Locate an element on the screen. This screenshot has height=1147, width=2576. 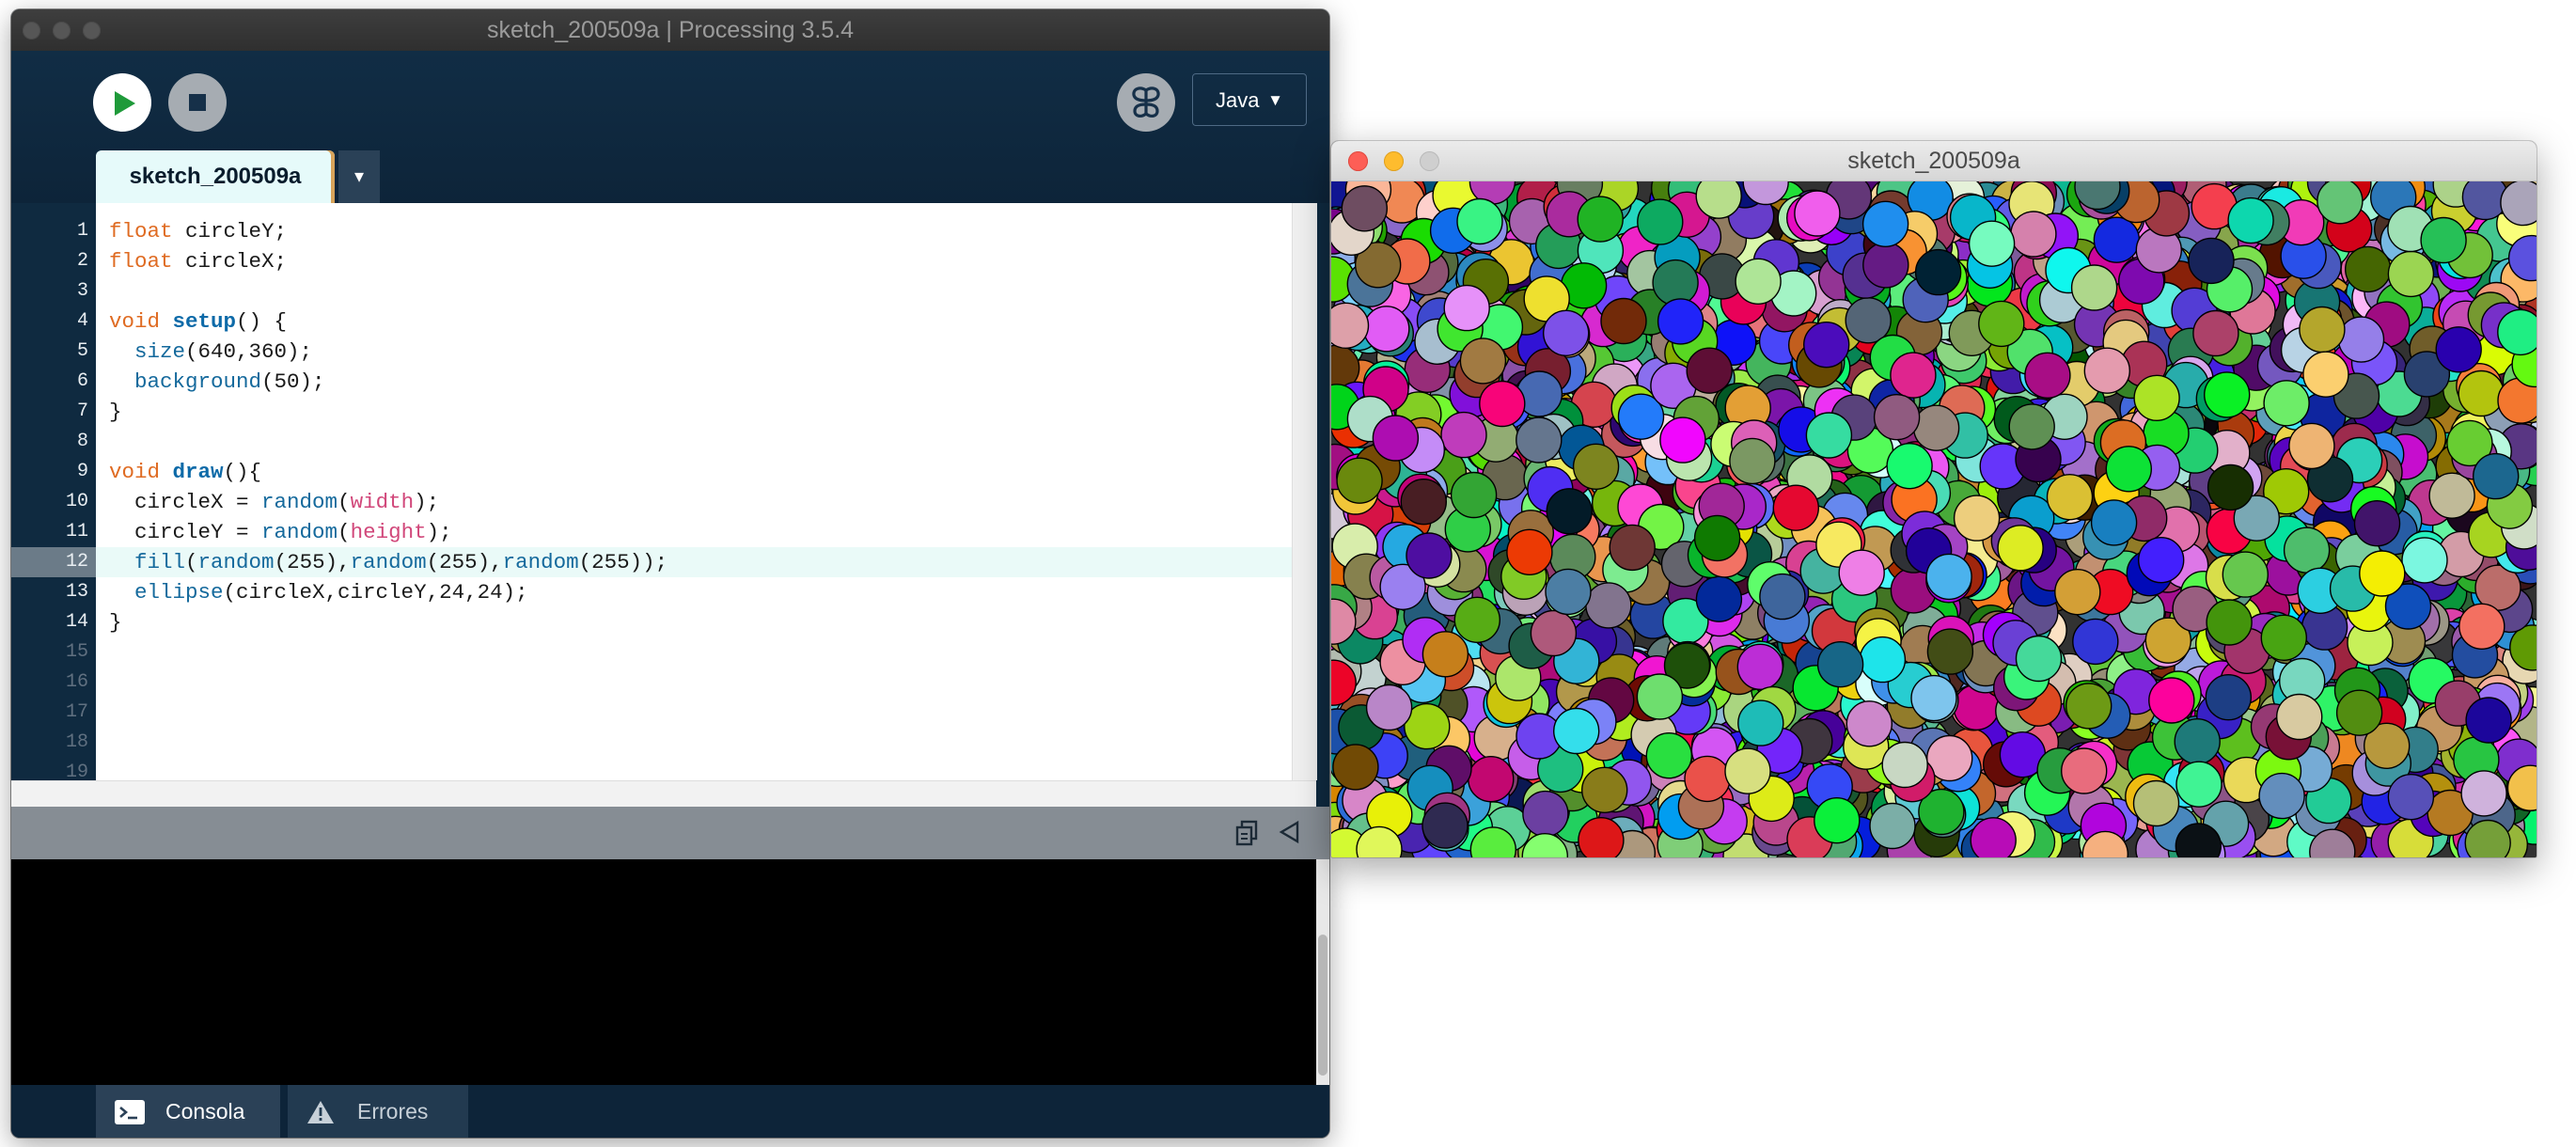
line-number: 7 is located at coordinates (82, 411).